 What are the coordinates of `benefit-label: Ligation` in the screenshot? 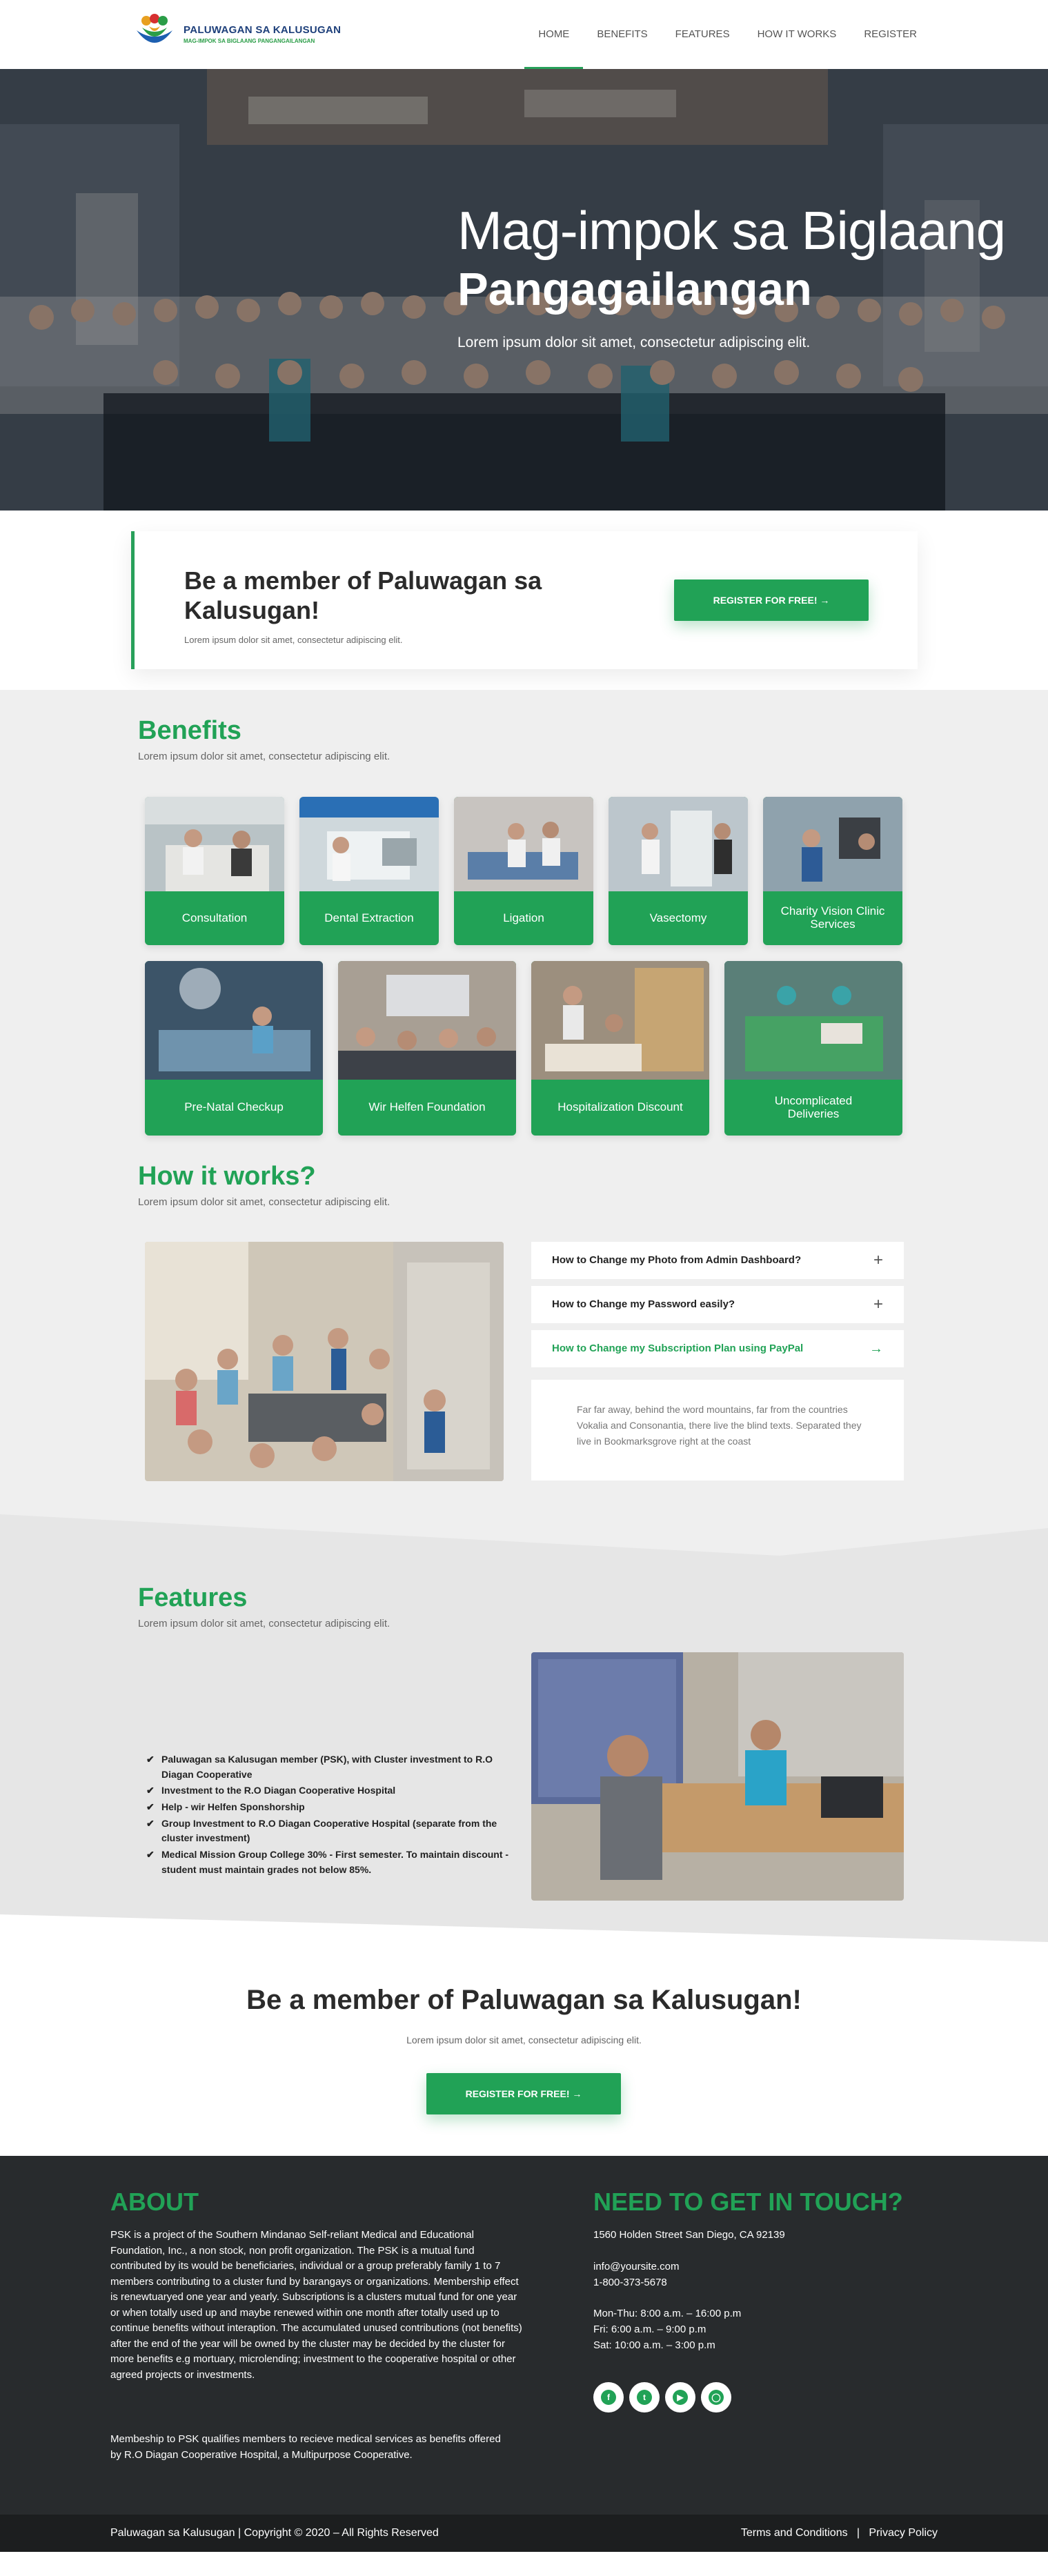 It's located at (523, 917).